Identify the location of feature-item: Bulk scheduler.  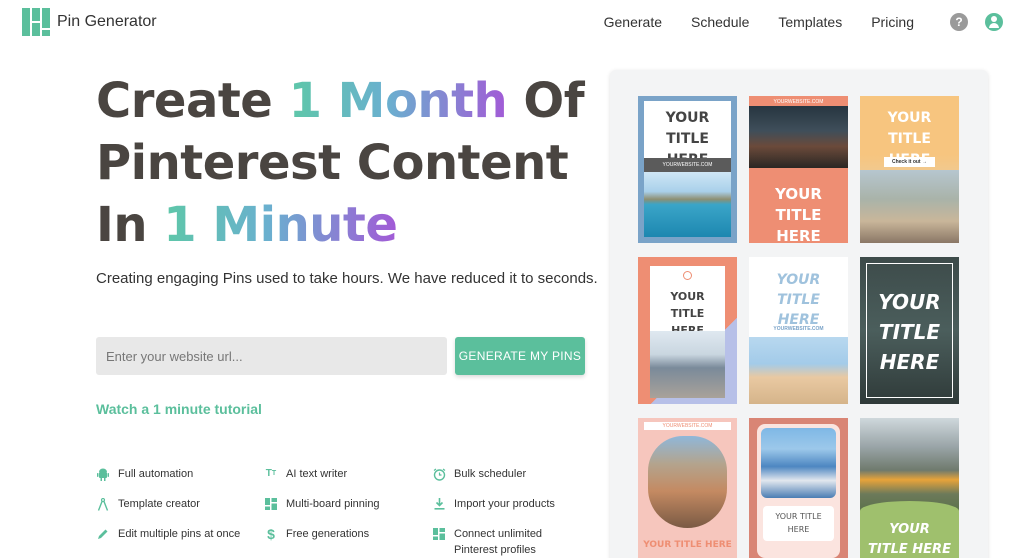
(504, 474).